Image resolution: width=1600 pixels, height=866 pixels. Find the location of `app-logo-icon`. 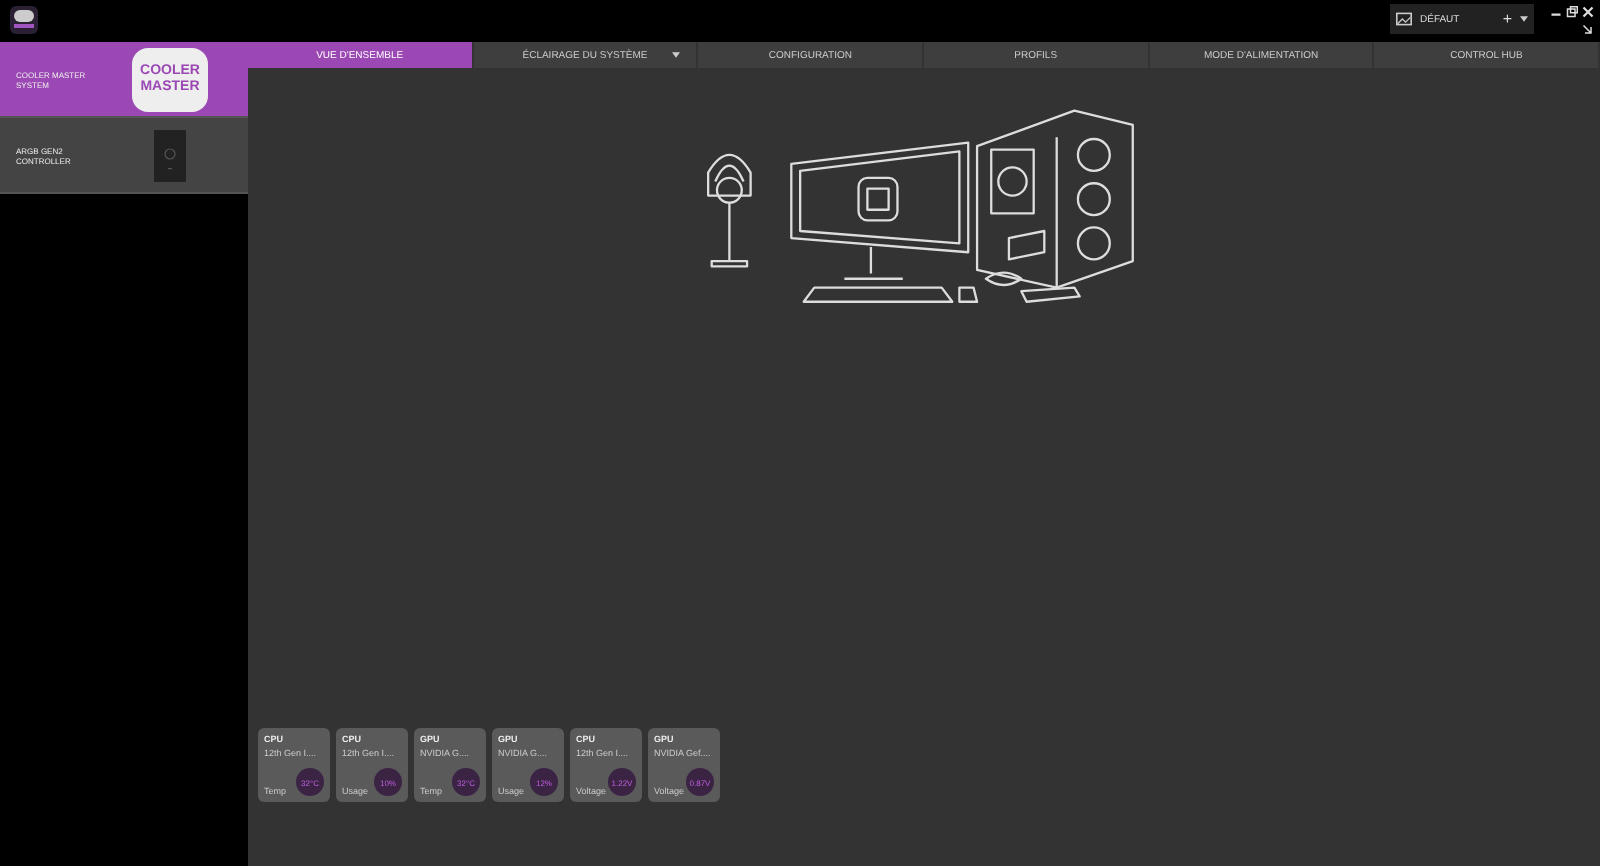

app-logo-icon is located at coordinates (24, 20).